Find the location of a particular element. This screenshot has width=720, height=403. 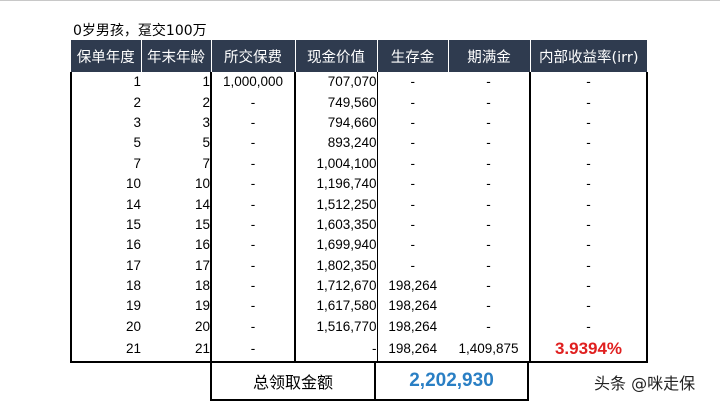

table-row: 10 10-1,196,740- - - is located at coordinates (359, 184).